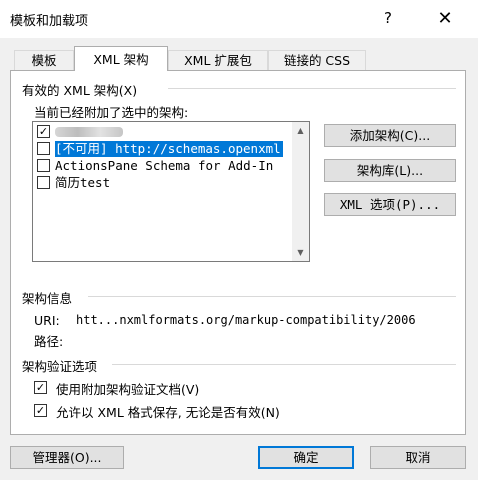  What do you see at coordinates (111, 112) in the screenshot?
I see `schemas-list-label: 当前已经附加了选中的架构:` at bounding box center [111, 112].